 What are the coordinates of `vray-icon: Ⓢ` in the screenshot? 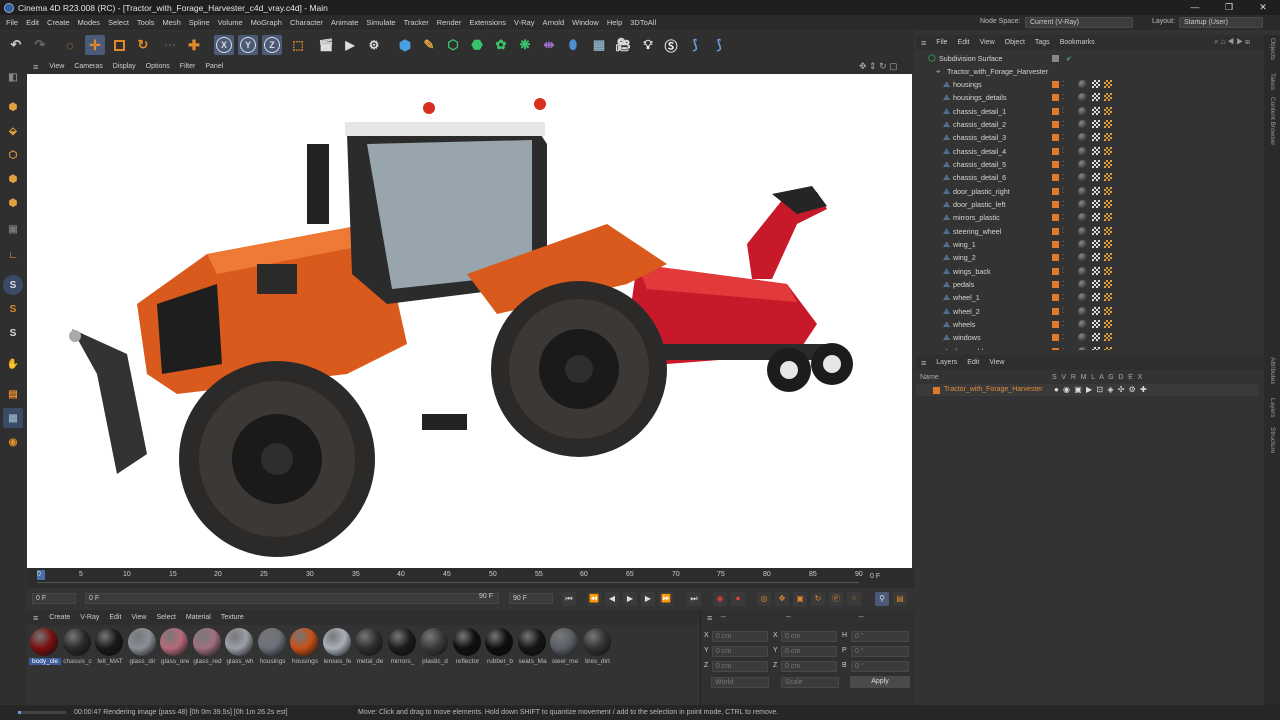 It's located at (671, 45).